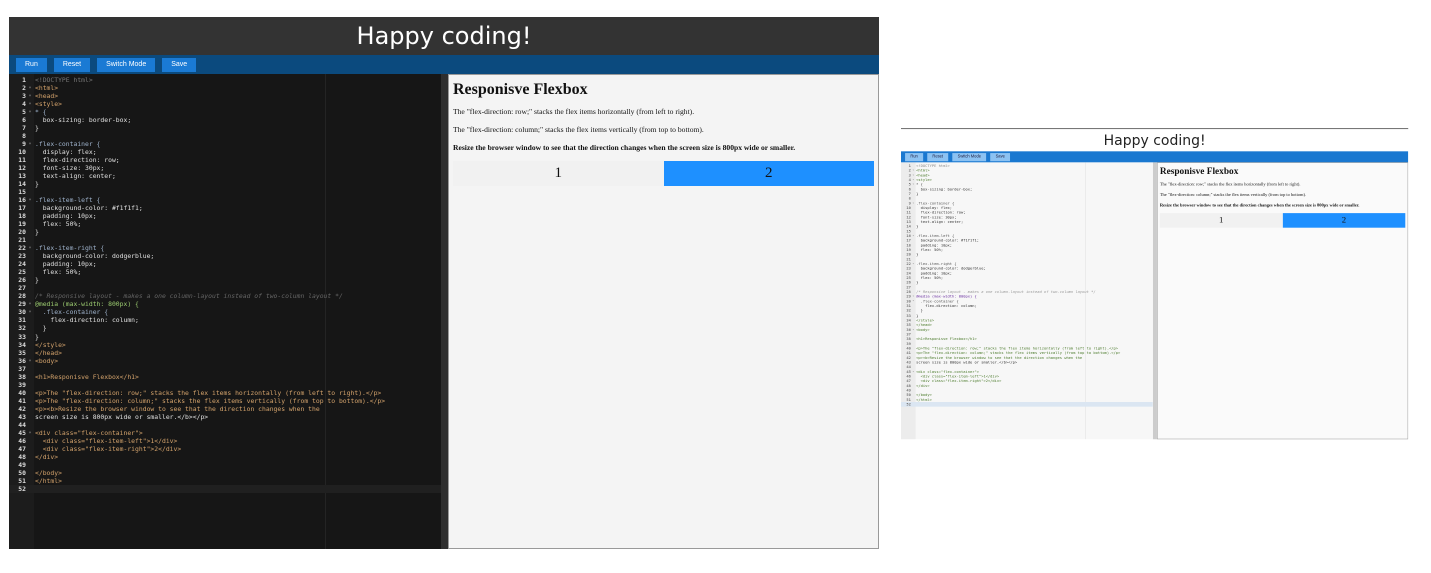 The image size is (1431, 573). Describe the element at coordinates (22, 488) in the screenshot. I see `line-number: 52` at that location.